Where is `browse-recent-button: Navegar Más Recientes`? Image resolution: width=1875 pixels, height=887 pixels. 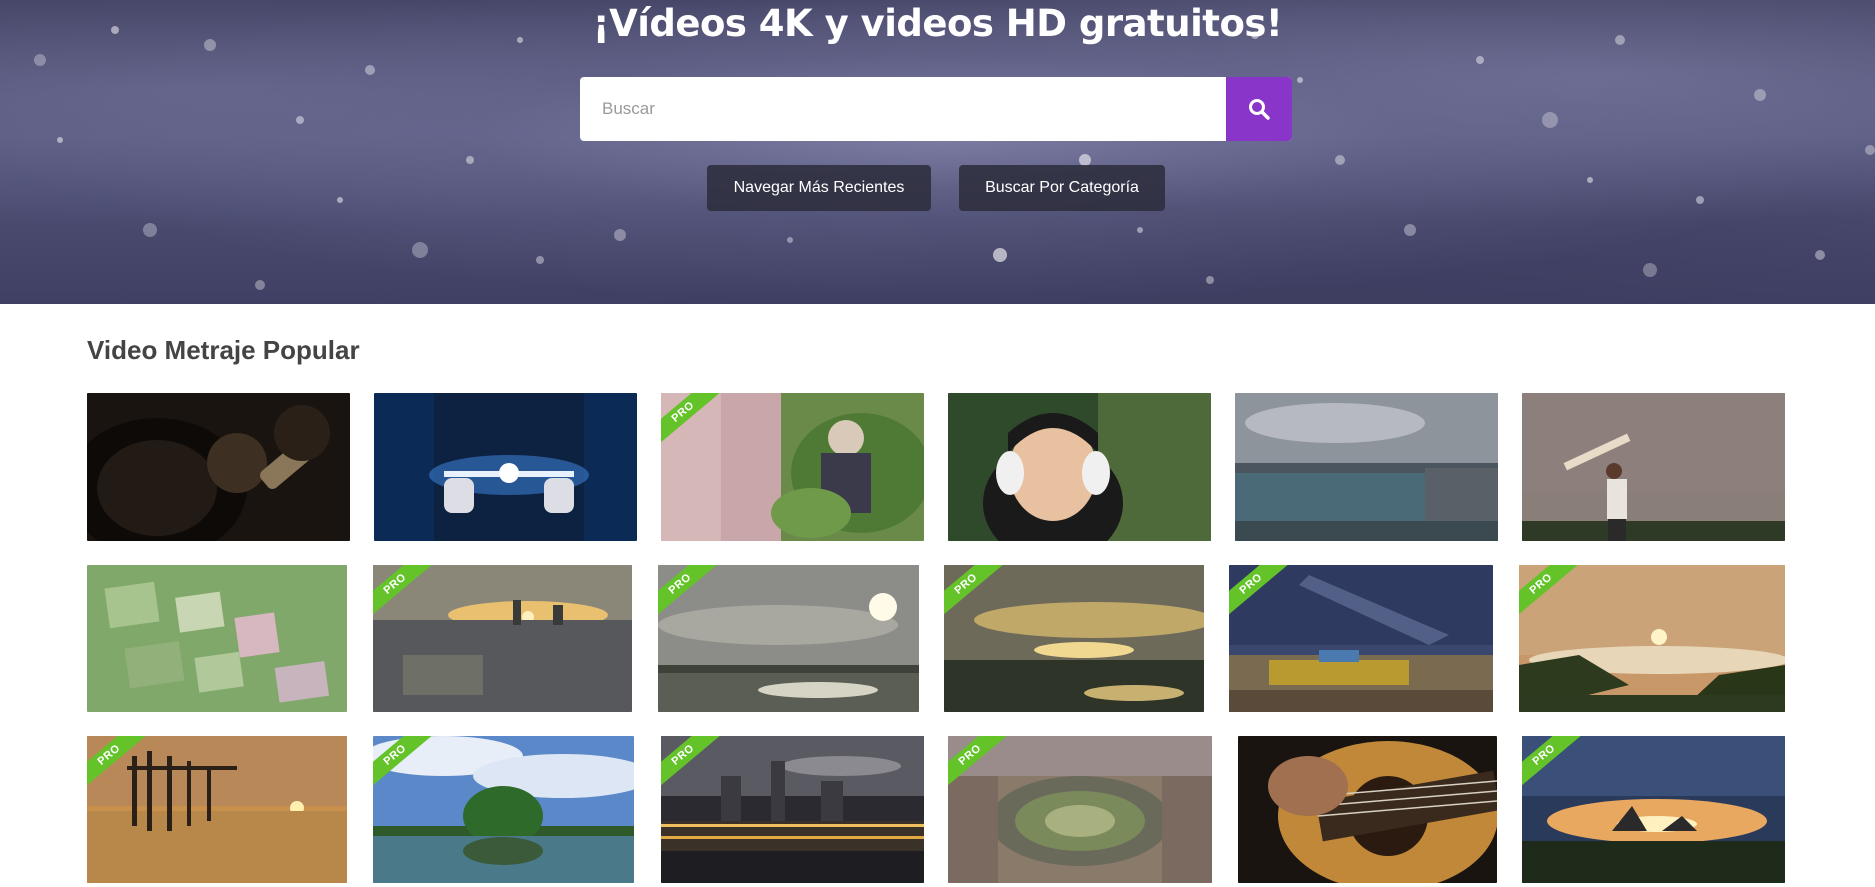 browse-recent-button: Navegar Más Recientes is located at coordinates (819, 188).